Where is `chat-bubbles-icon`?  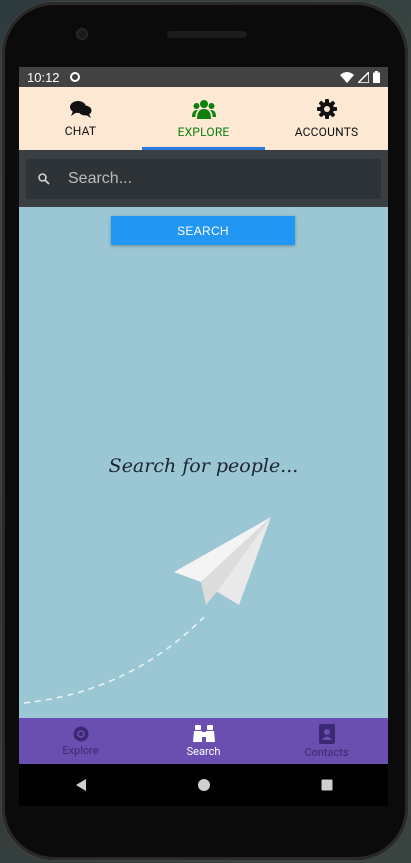 chat-bubbles-icon is located at coordinates (80, 109).